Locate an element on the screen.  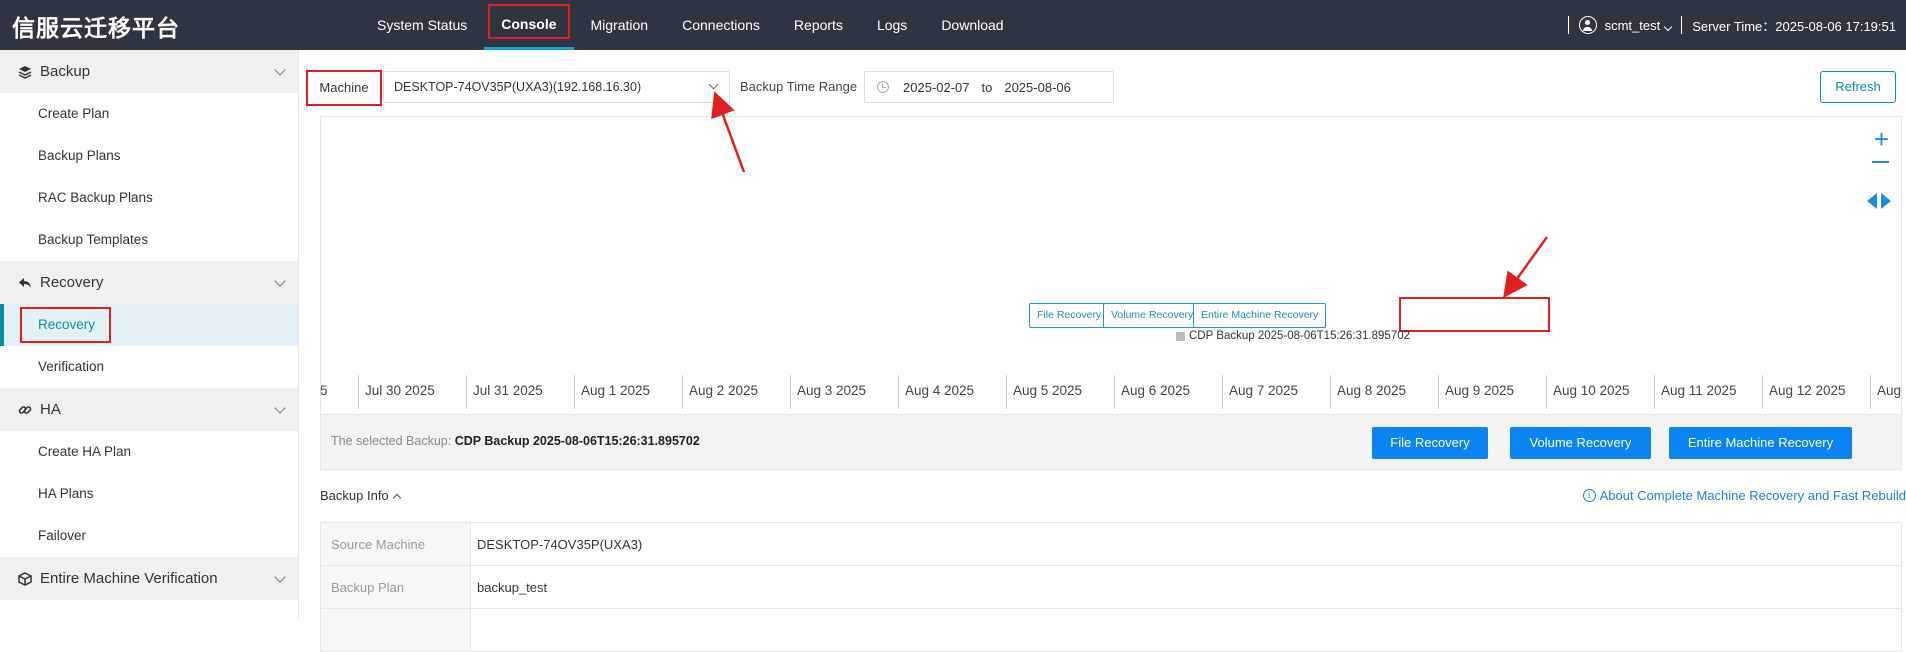
tick-label: Aug 12 2025 is located at coordinates (1807, 390).